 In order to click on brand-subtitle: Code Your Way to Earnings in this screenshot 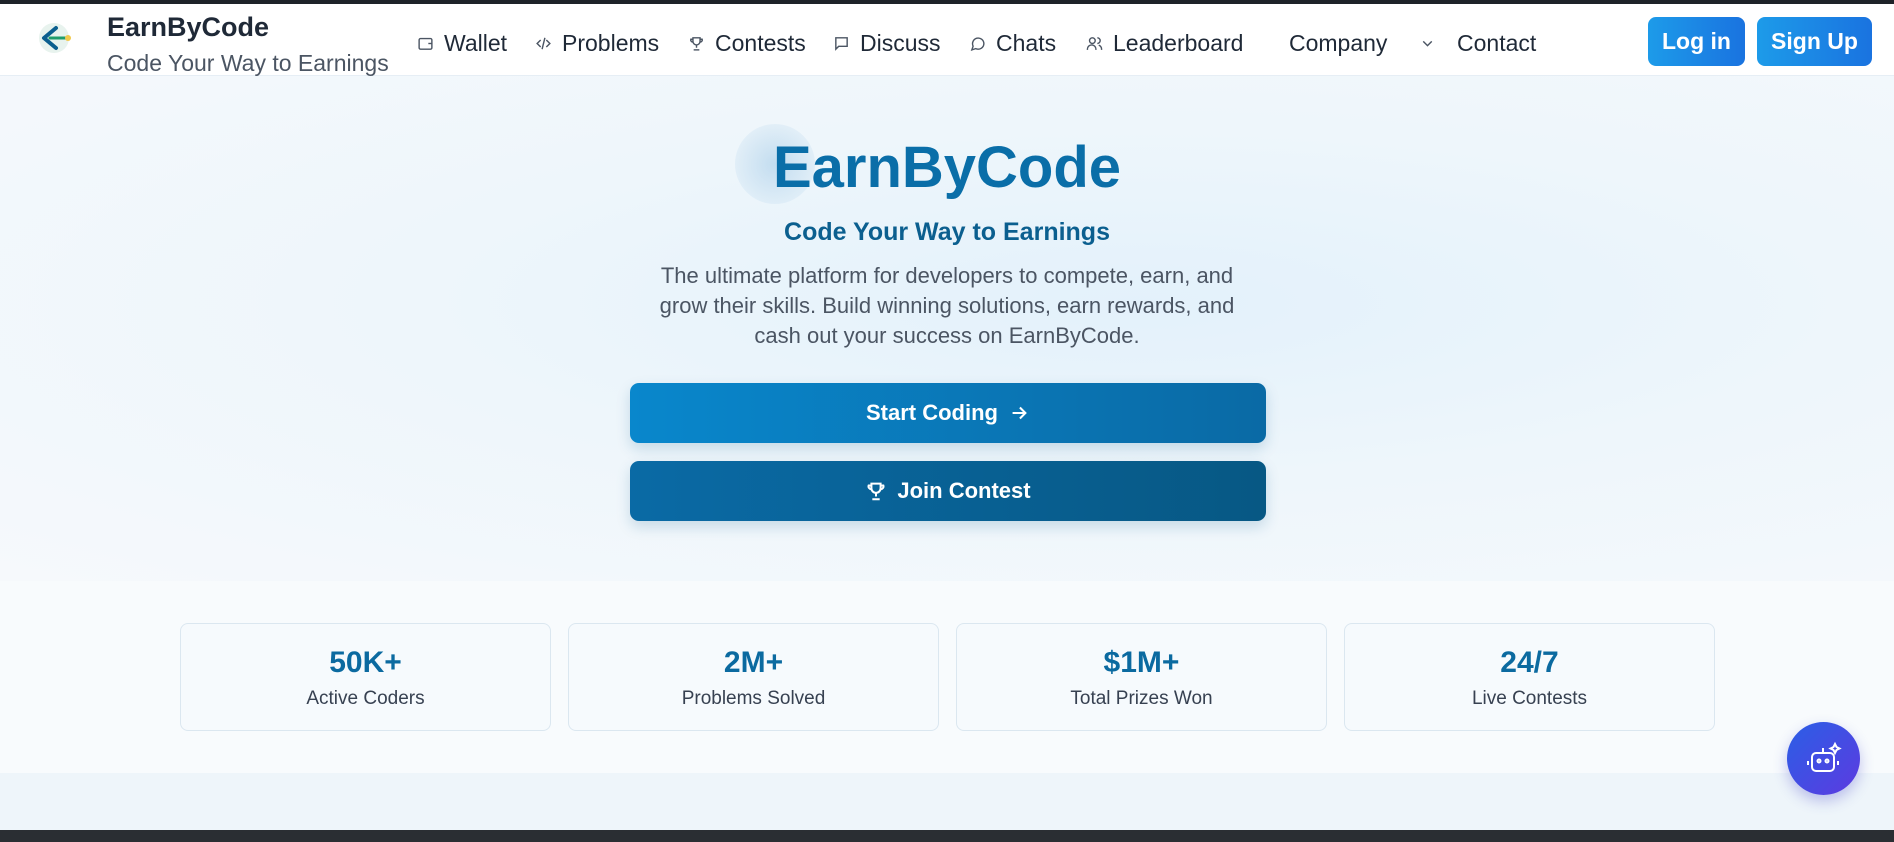, I will do `click(248, 63)`.